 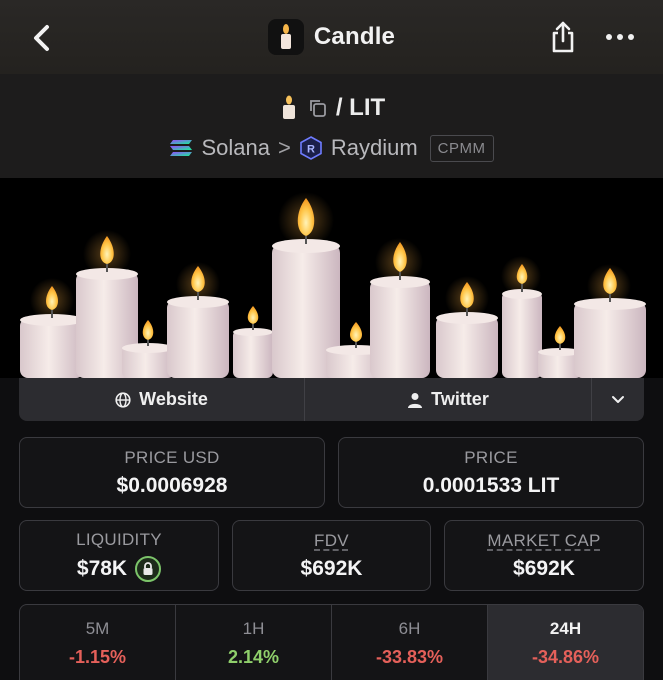 I want to click on chain-name: Solana, so click(x=235, y=148).